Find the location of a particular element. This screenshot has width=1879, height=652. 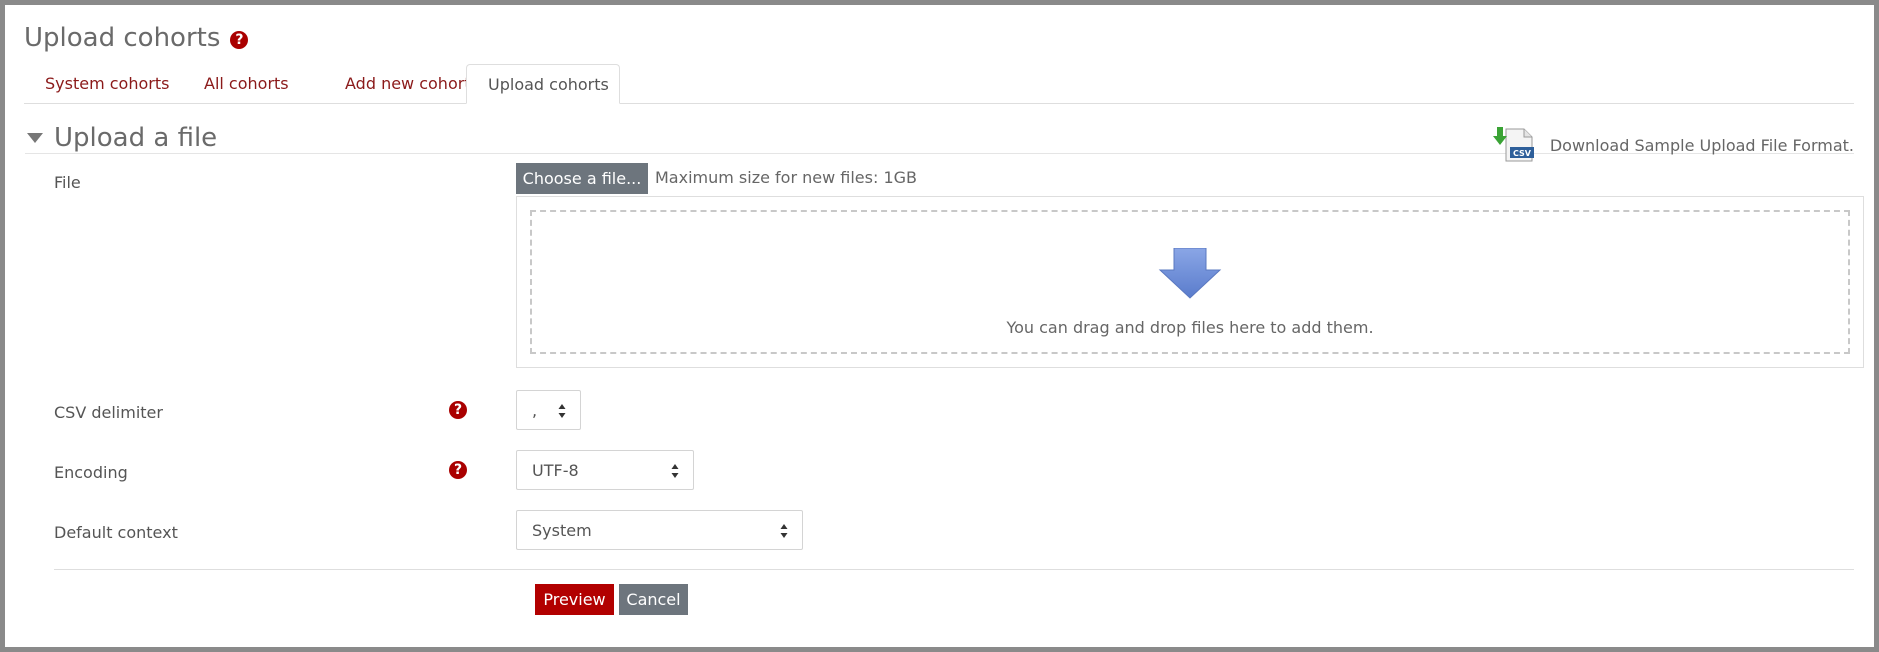

download-sample-link: CSV Download Sample Upload File Format. is located at coordinates (1673, 145).